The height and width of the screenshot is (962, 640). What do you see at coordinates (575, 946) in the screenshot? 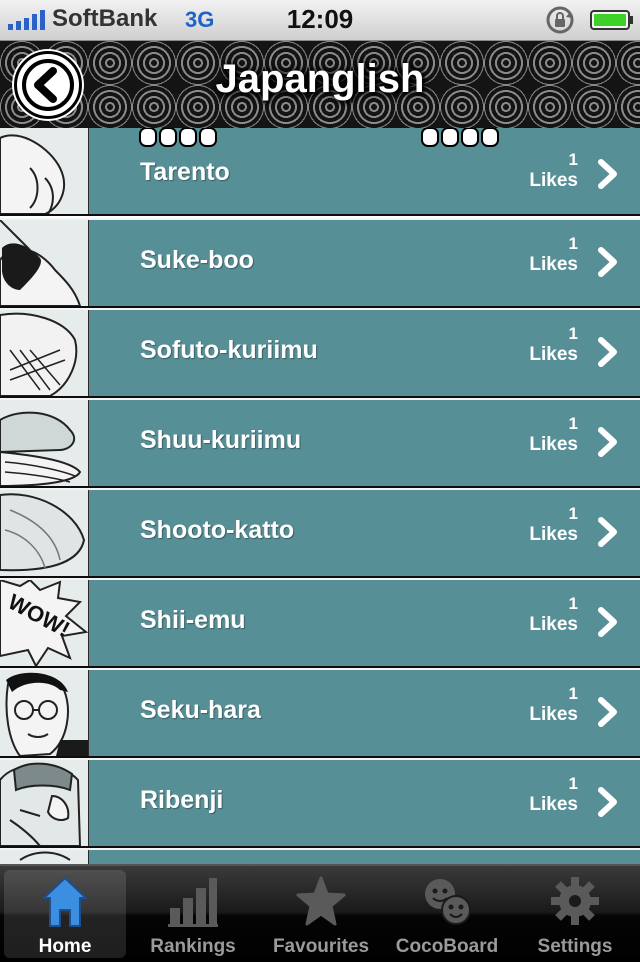
I see `tab-label: Settings` at bounding box center [575, 946].